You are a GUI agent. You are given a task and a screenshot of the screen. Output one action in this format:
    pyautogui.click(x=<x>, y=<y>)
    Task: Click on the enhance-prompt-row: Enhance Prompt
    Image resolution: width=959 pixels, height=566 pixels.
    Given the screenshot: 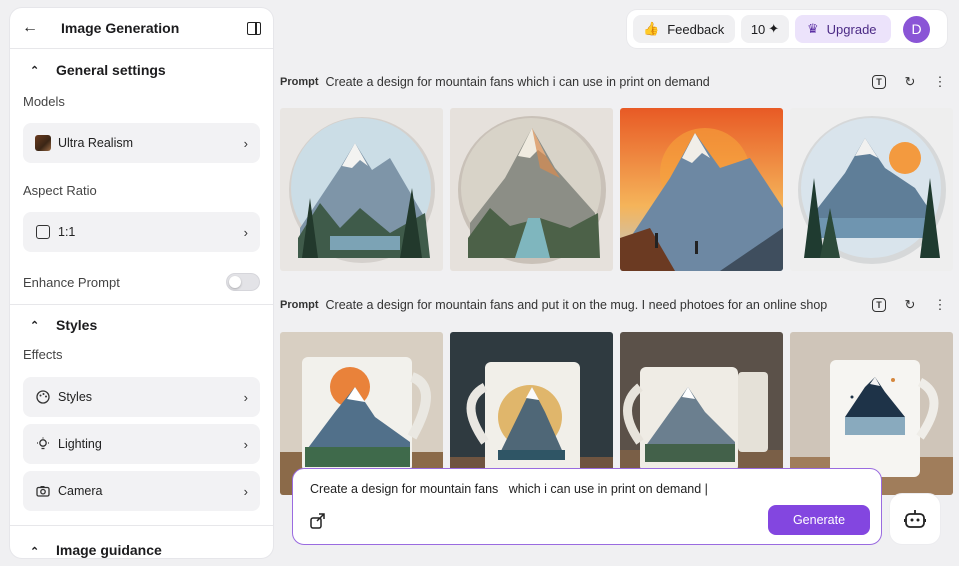 What is the action you would take?
    pyautogui.click(x=141, y=282)
    